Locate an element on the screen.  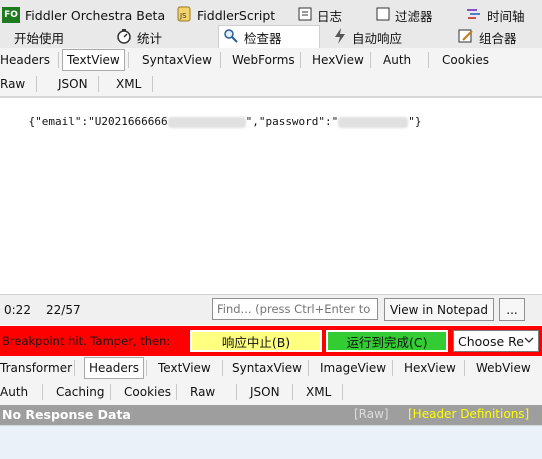
choose-response-select: Choose Re is located at coordinates (496, 341).